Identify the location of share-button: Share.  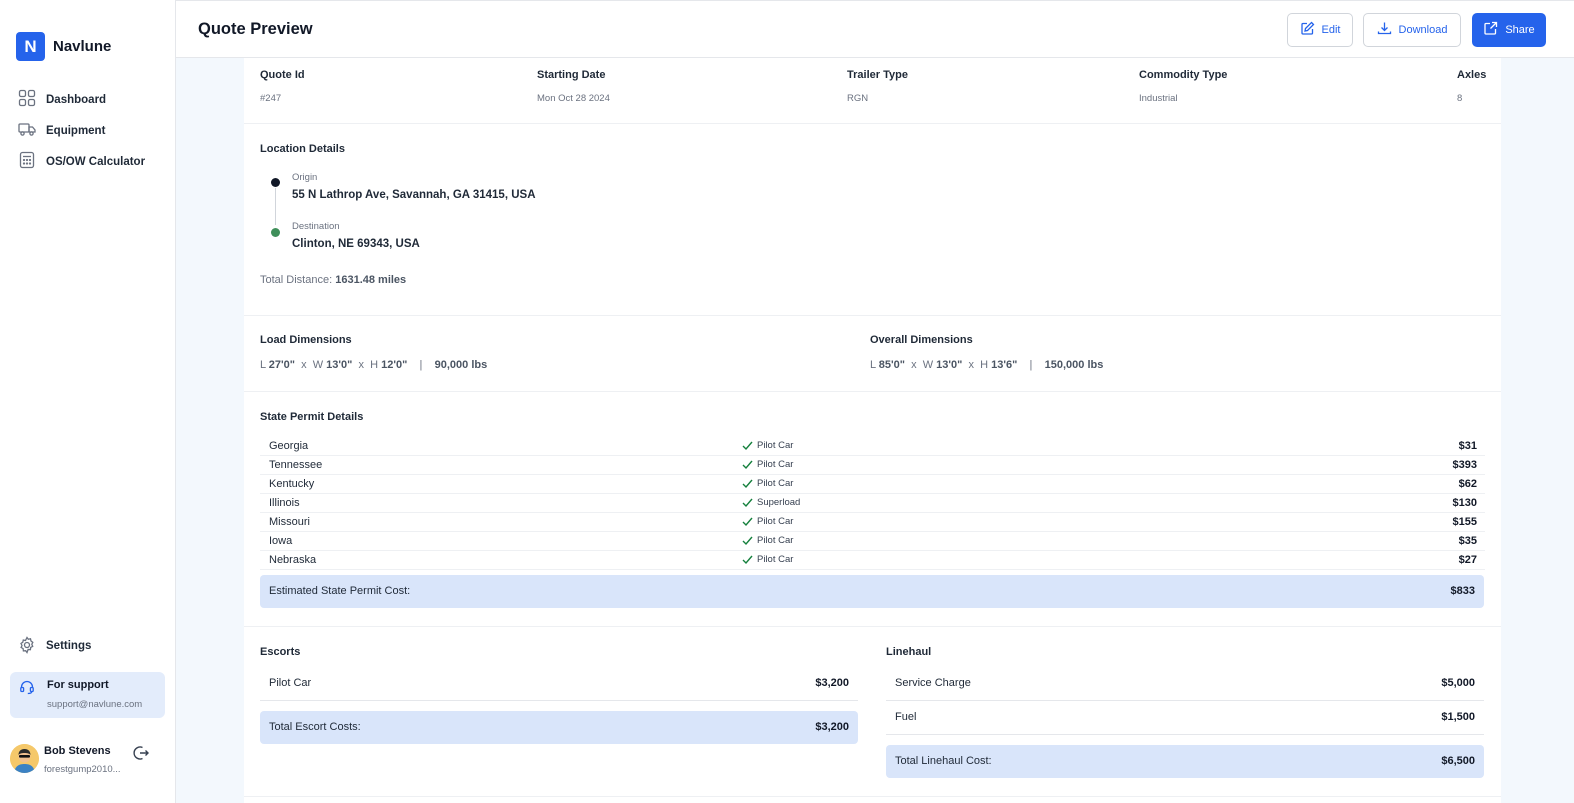
(1509, 30).